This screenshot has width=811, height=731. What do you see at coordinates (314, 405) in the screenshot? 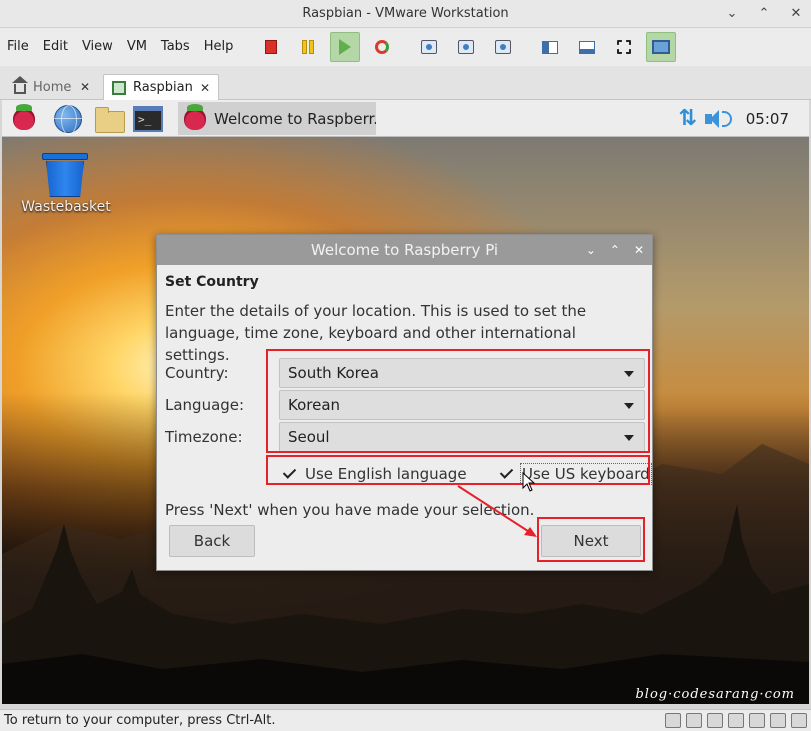
I see `language-value: Korean` at bounding box center [314, 405].